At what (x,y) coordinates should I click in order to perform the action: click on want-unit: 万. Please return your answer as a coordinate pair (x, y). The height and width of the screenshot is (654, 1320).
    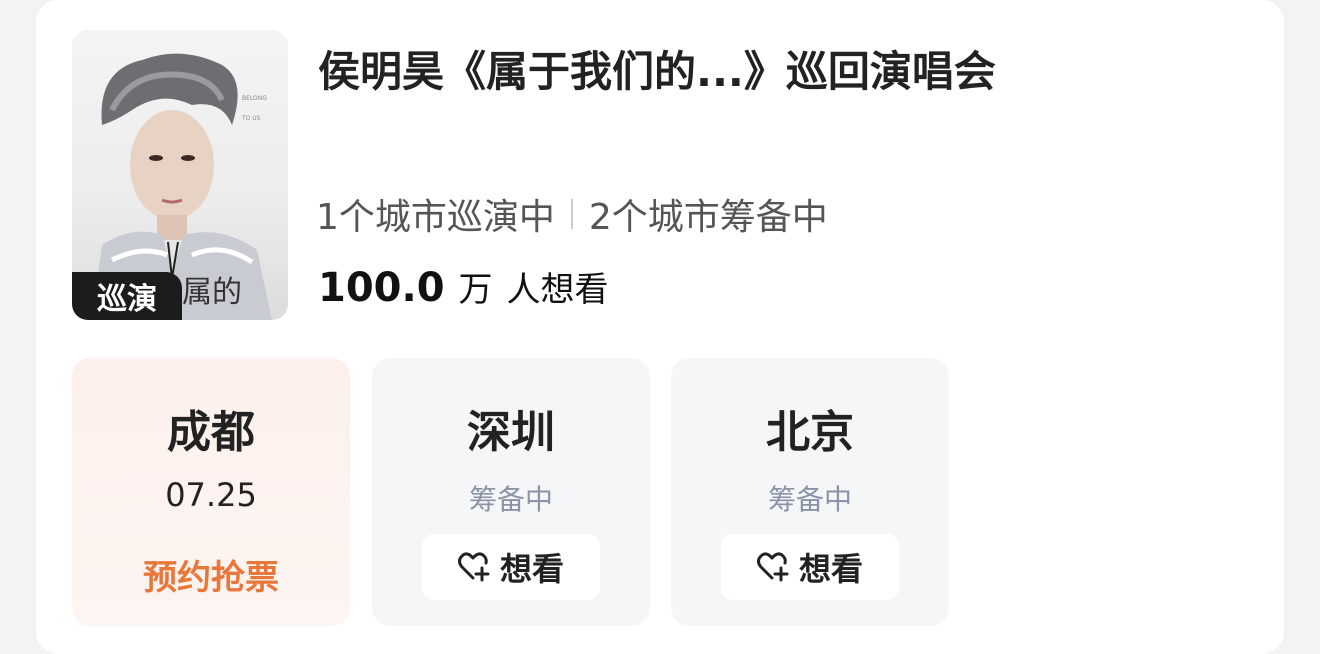
    Looking at the image, I should click on (475, 290).